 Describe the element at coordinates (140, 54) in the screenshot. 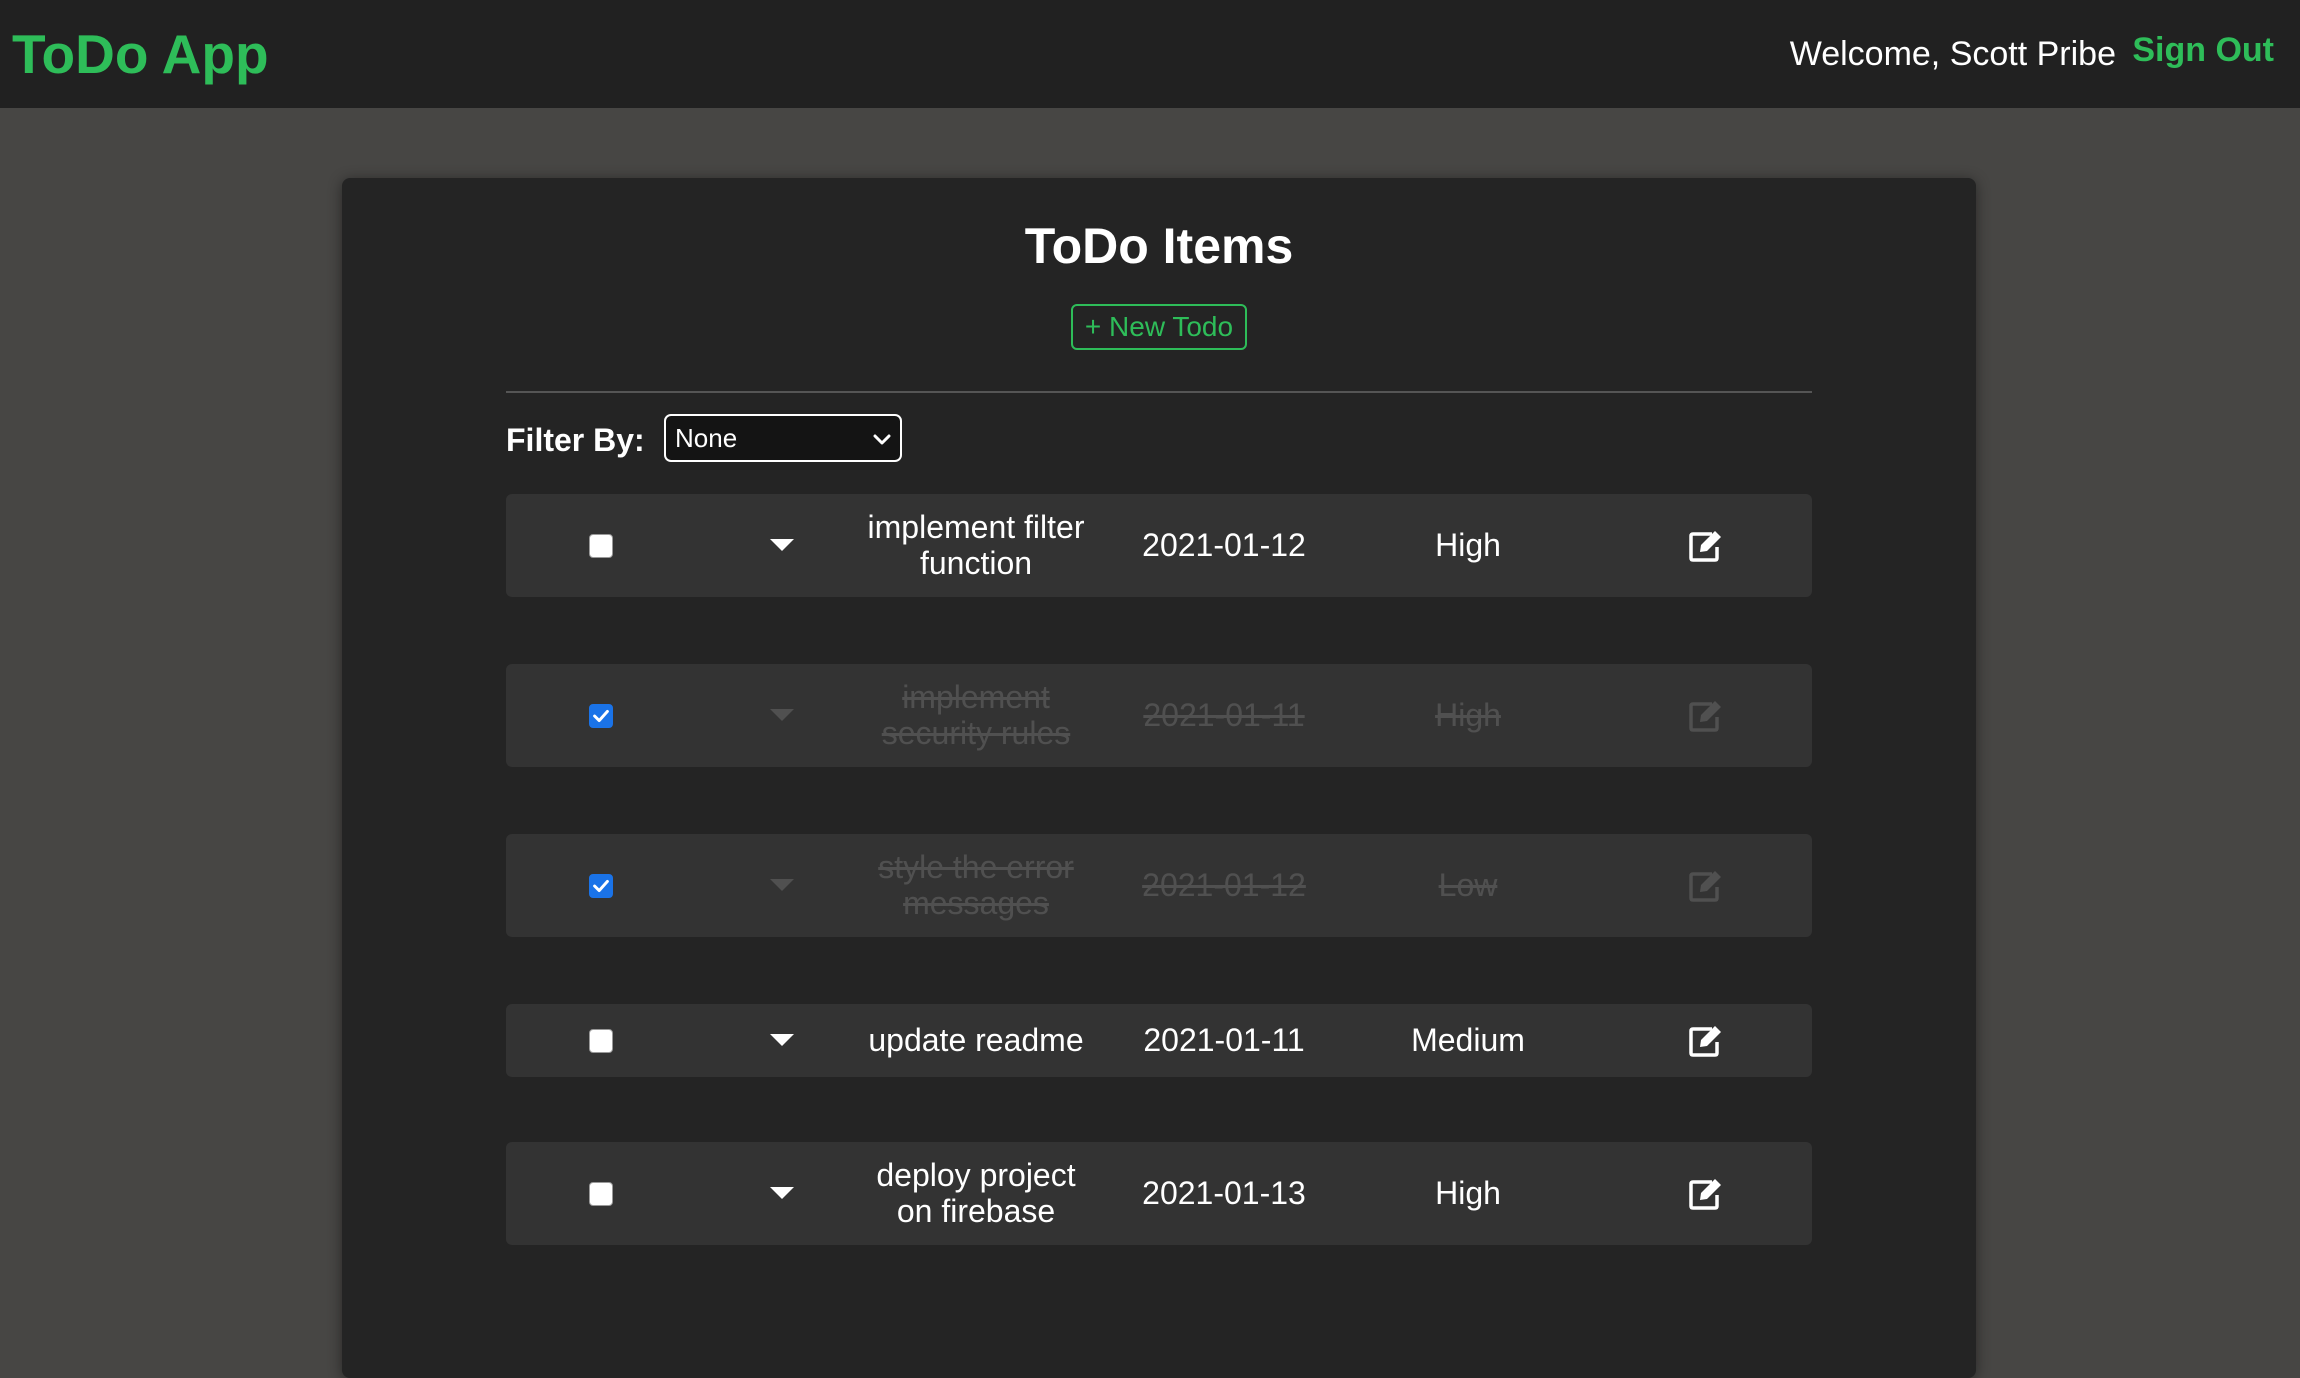

I see `app-brand: ToDo App` at that location.